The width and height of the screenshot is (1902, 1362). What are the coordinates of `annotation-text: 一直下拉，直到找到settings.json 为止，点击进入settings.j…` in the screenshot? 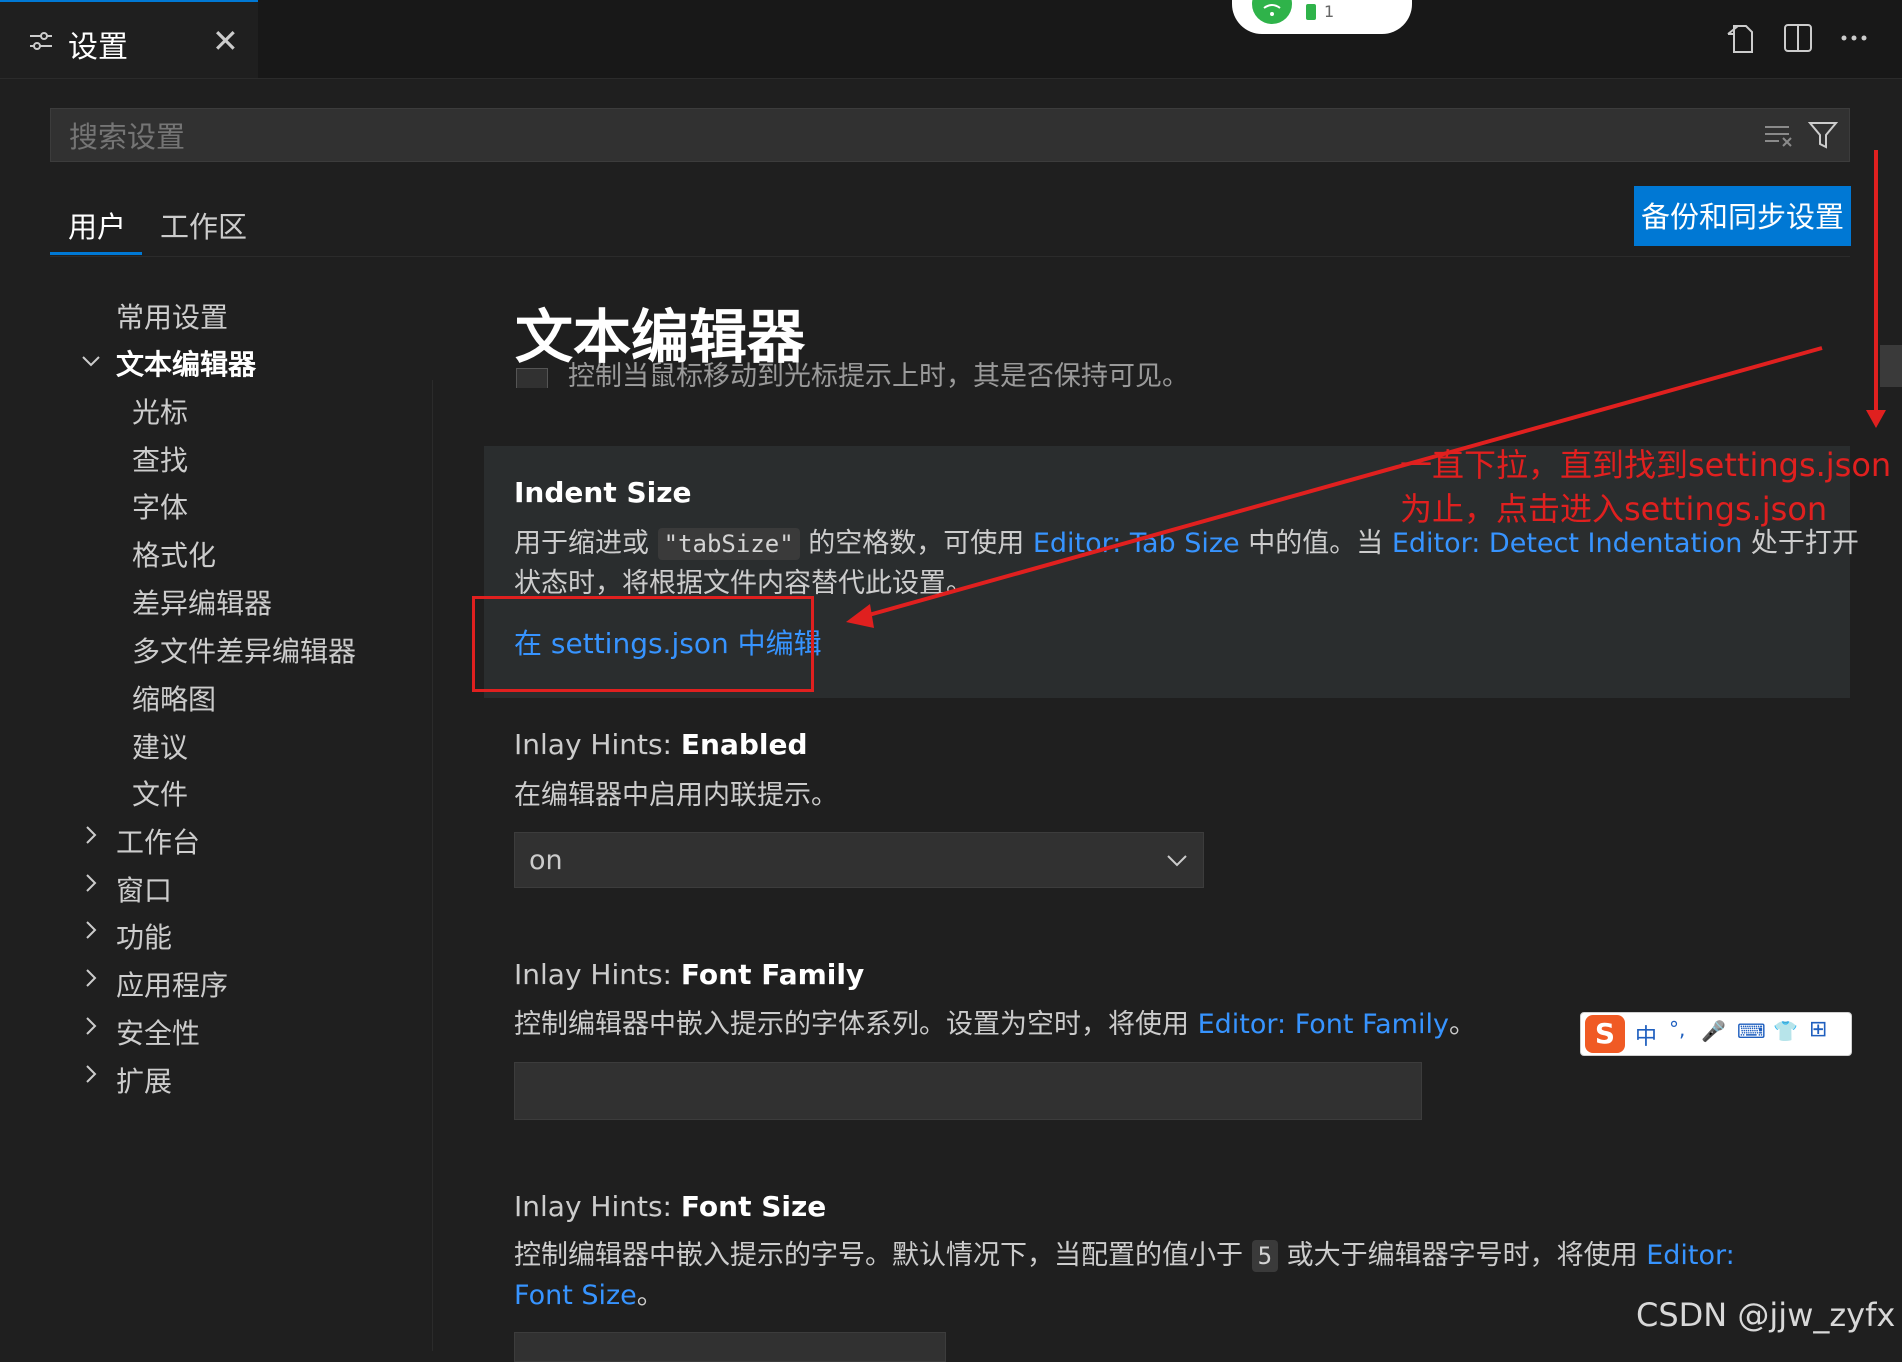 It's located at (1646, 487).